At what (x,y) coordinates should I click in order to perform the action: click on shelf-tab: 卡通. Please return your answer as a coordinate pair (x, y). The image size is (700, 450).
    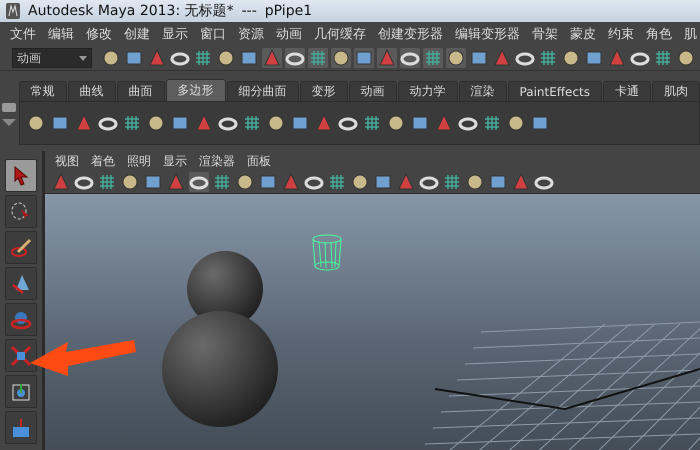
    Looking at the image, I should click on (627, 91).